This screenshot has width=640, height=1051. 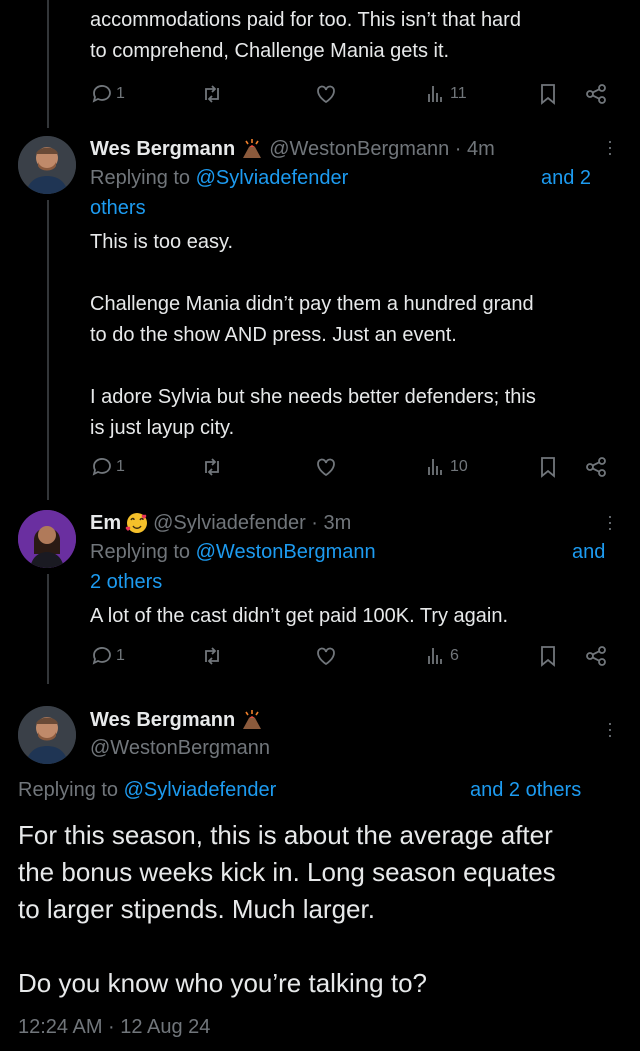 What do you see at coordinates (459, 466) in the screenshot?
I see `views-count: 10` at bounding box center [459, 466].